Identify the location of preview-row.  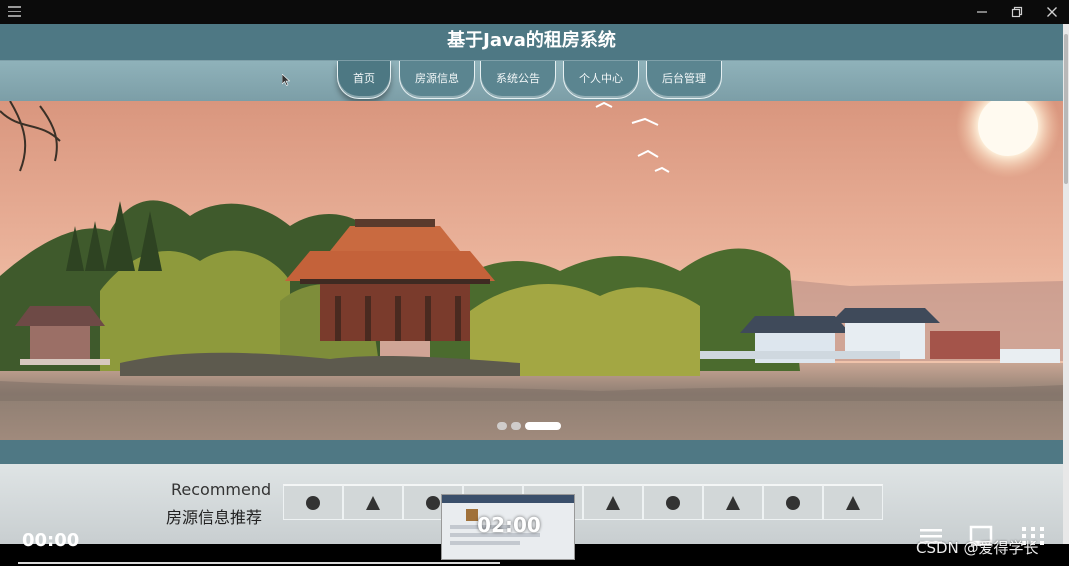
(485, 543).